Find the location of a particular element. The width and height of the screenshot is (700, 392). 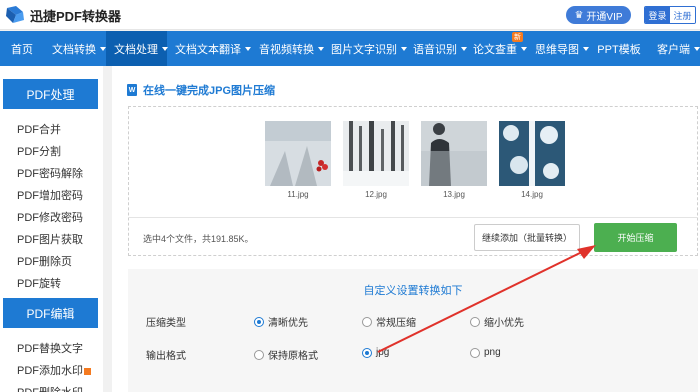

sidebar-item-pdf-replace-text: PDF替换文字 is located at coordinates (50, 348).